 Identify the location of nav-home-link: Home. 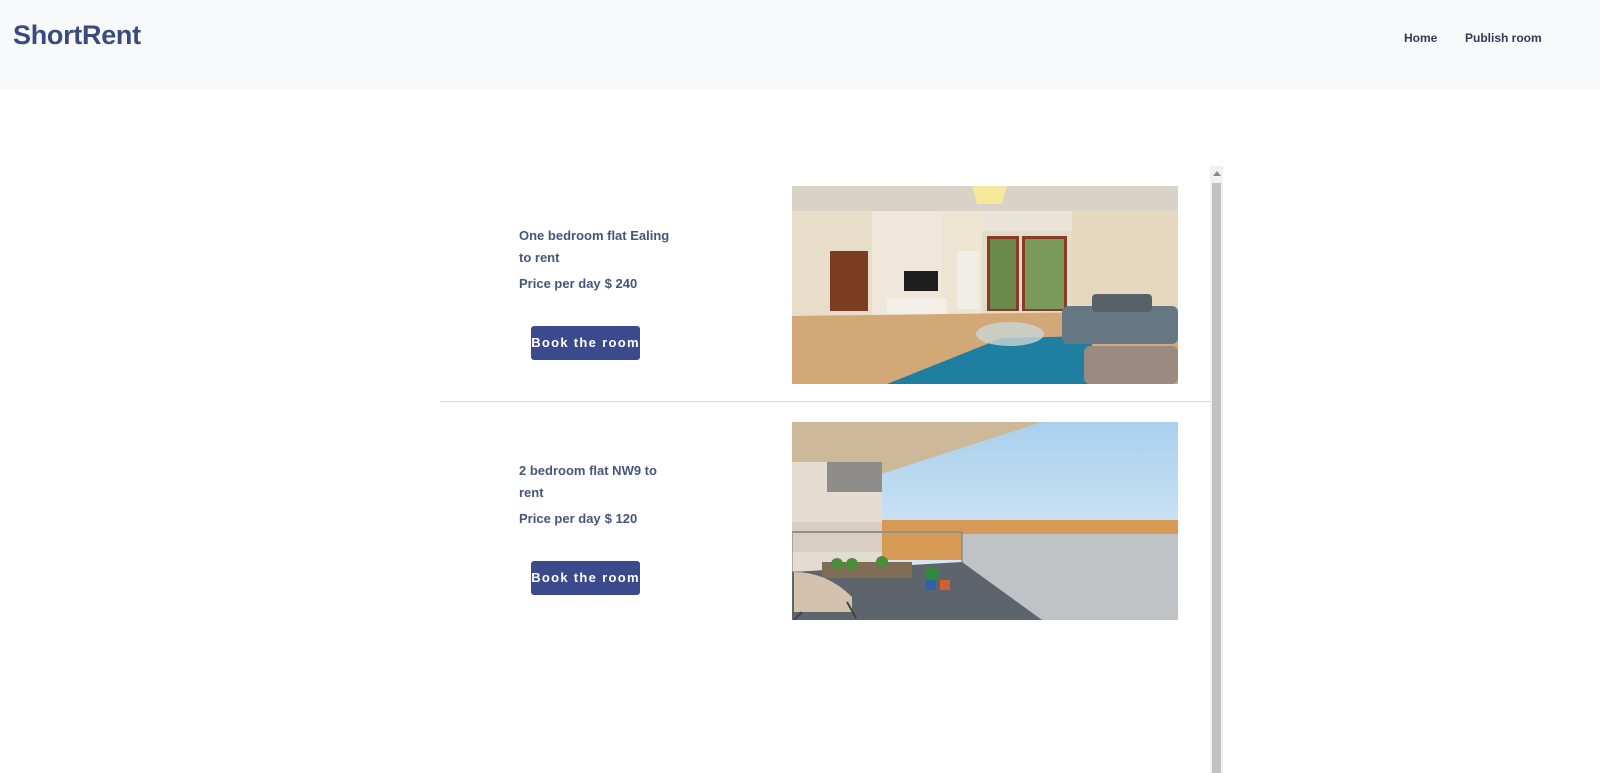
(1420, 38).